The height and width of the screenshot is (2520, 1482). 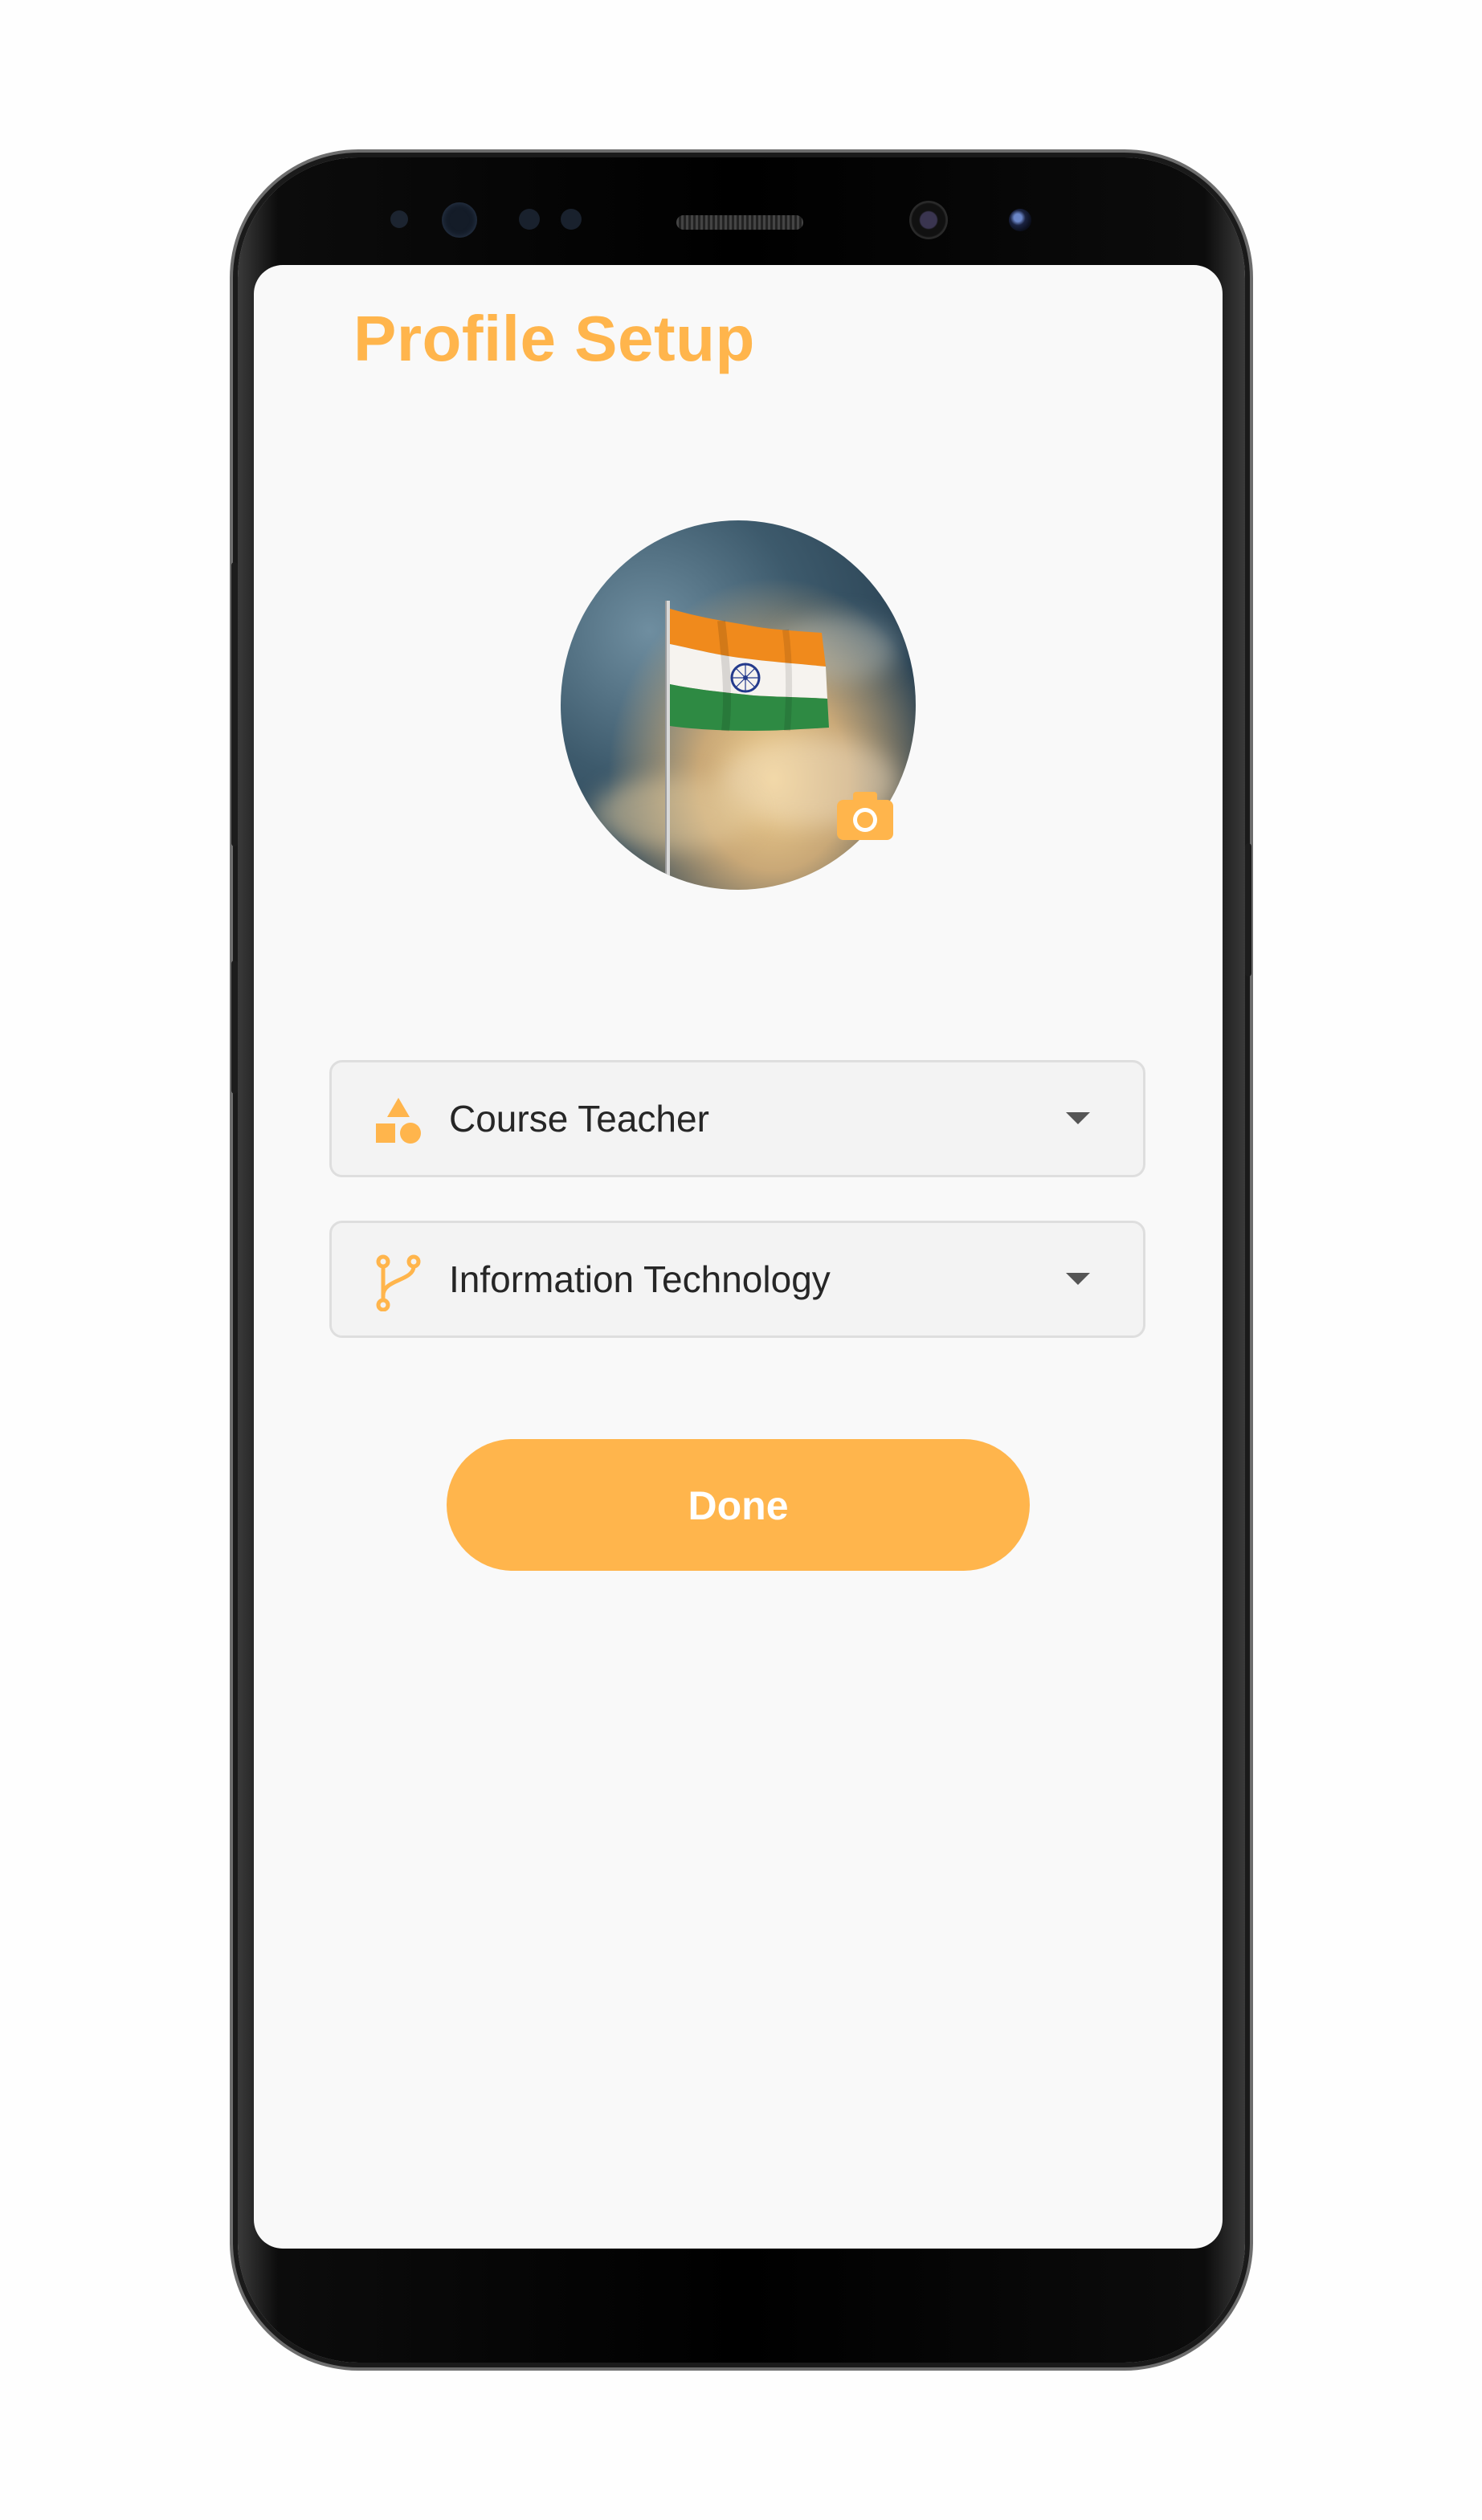 I want to click on category-shapes-icon, so click(x=398, y=1121).